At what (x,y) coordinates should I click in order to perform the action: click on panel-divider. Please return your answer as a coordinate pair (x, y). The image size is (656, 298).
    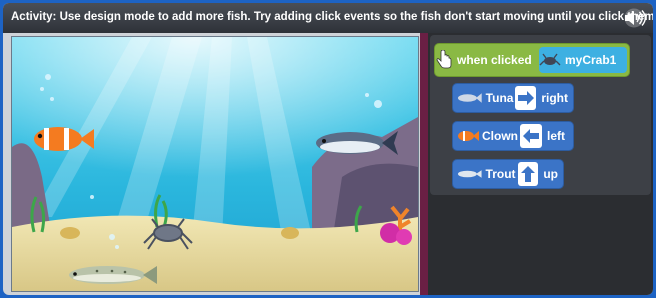
    Looking at the image, I should click on (424, 164).